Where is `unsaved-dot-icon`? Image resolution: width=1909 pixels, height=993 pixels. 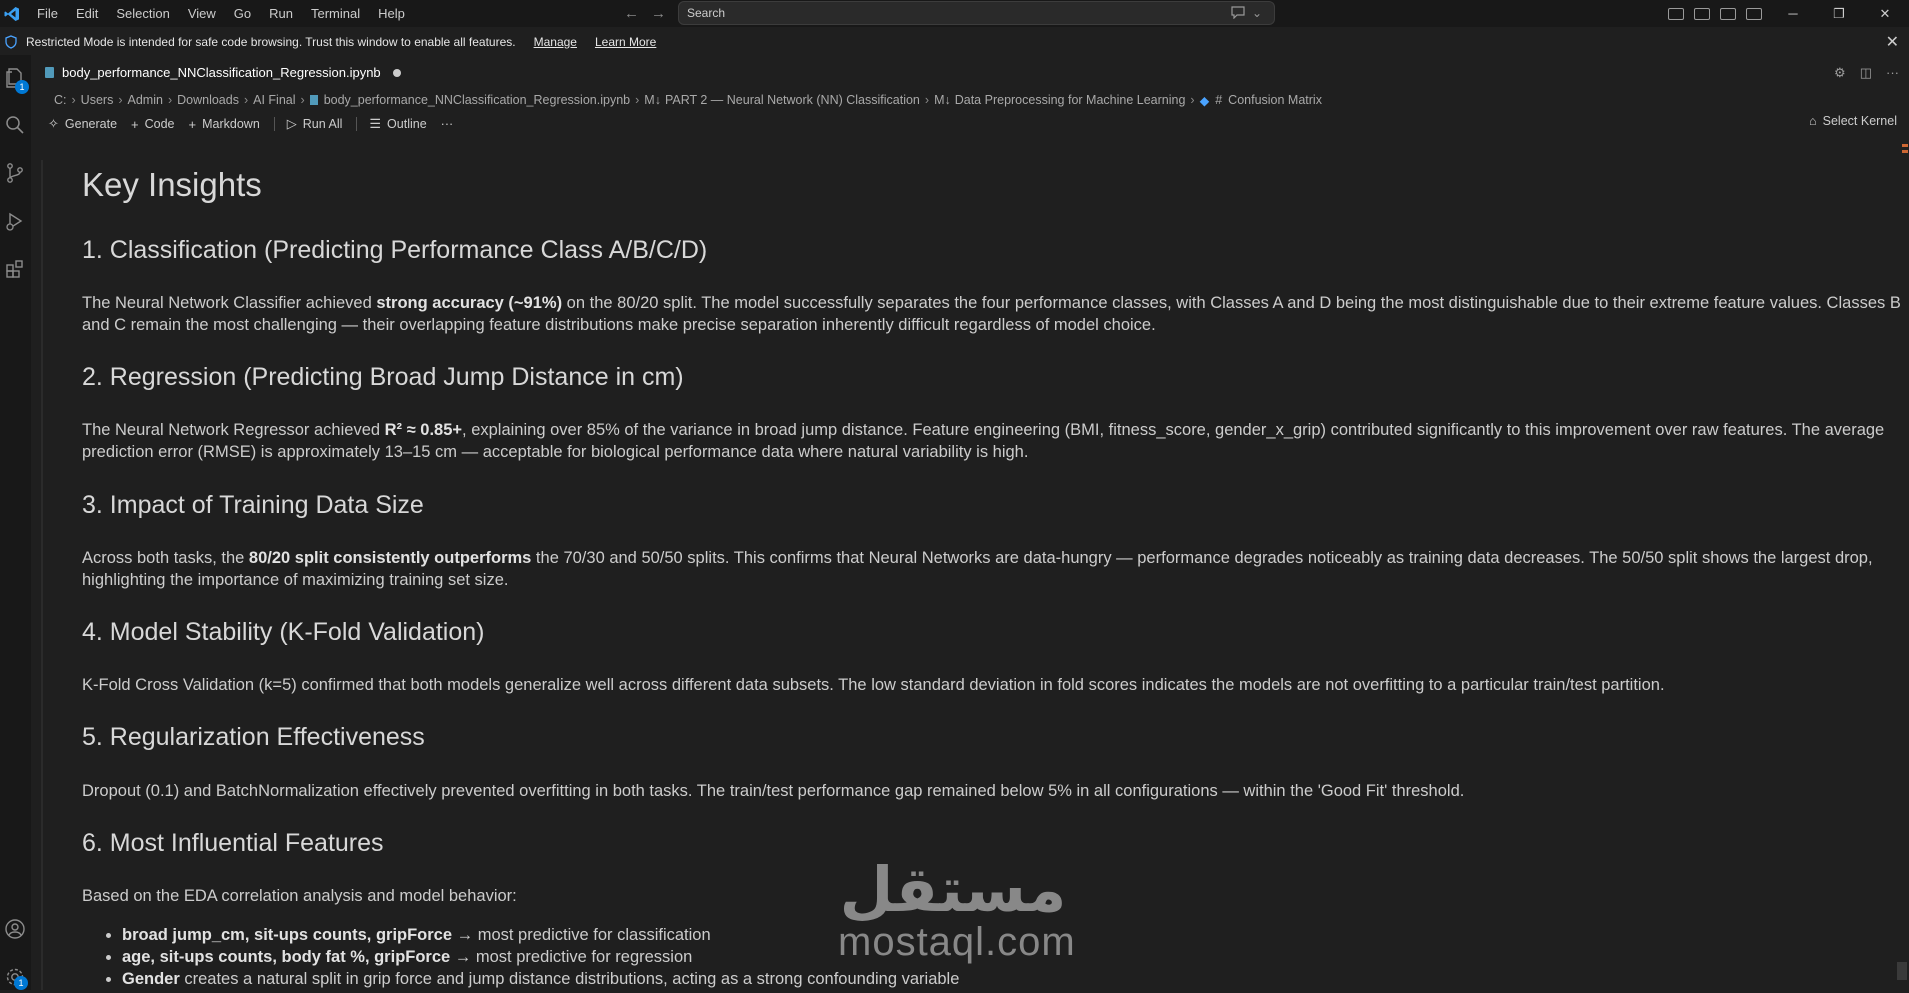
unsaved-dot-icon is located at coordinates (396, 72).